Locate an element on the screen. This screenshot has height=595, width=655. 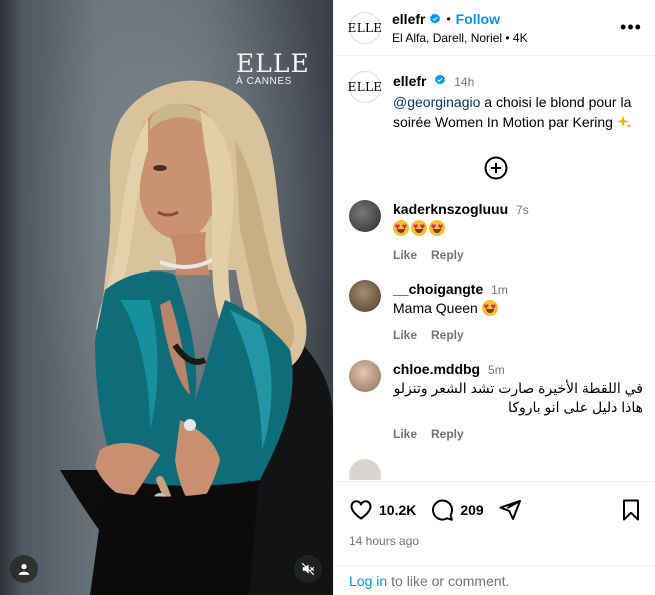
bookmark-icon is located at coordinates (631, 510).